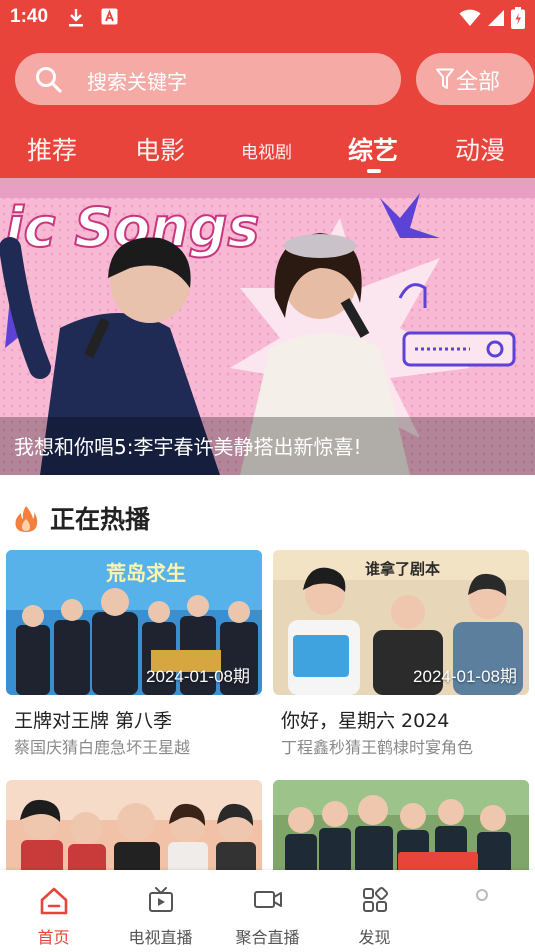  Describe the element at coordinates (26, 519) in the screenshot. I see `fire-icon` at that location.